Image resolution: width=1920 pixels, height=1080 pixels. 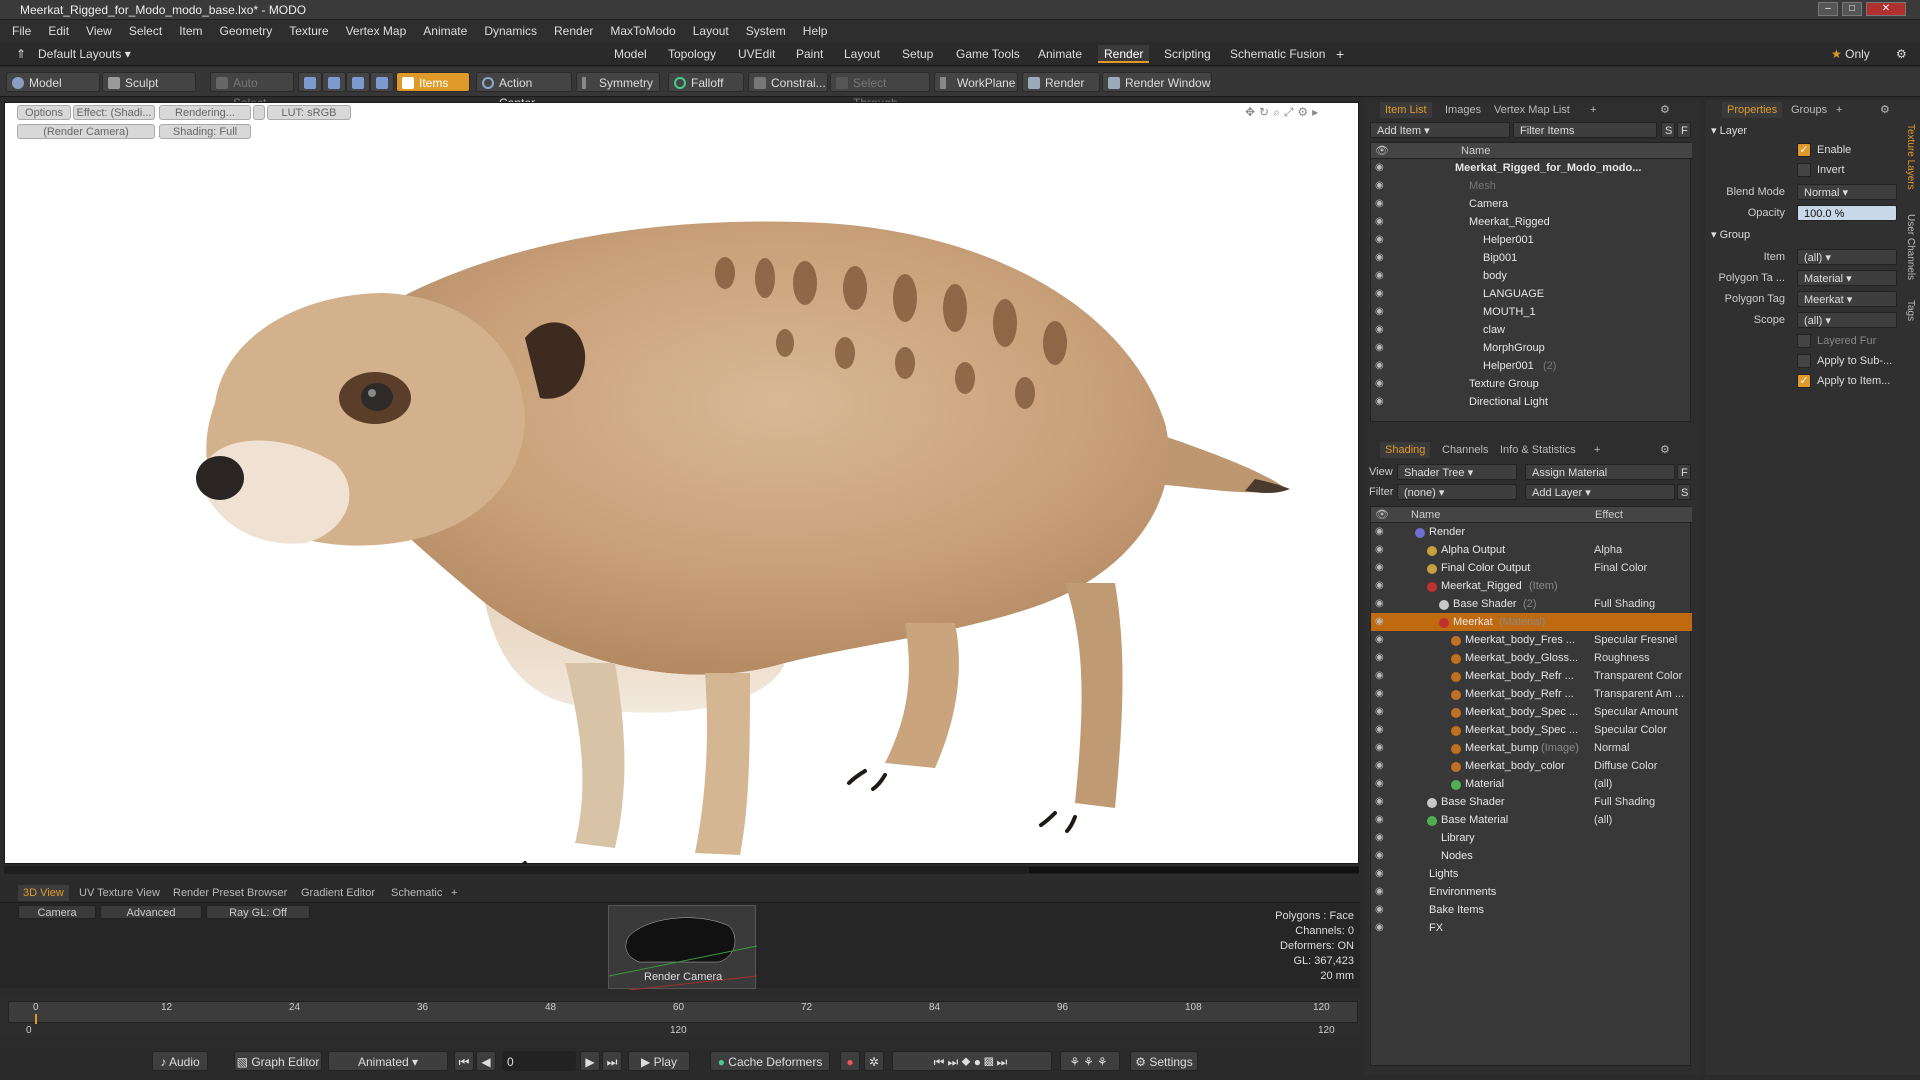 What do you see at coordinates (1531, 622) in the screenshot?
I see `shader-tree-row: ◉ Meerkat (Material)` at bounding box center [1531, 622].